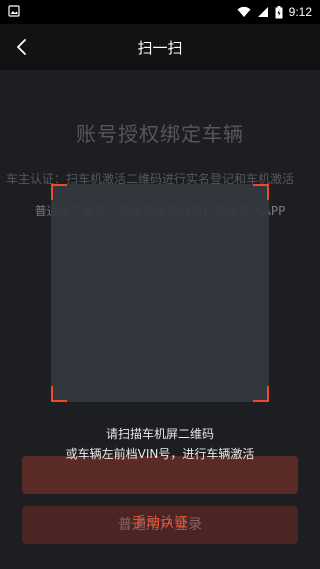  What do you see at coordinates (159, 434) in the screenshot?
I see `scan-hint-line1: 请扫描车机屏二维码` at bounding box center [159, 434].